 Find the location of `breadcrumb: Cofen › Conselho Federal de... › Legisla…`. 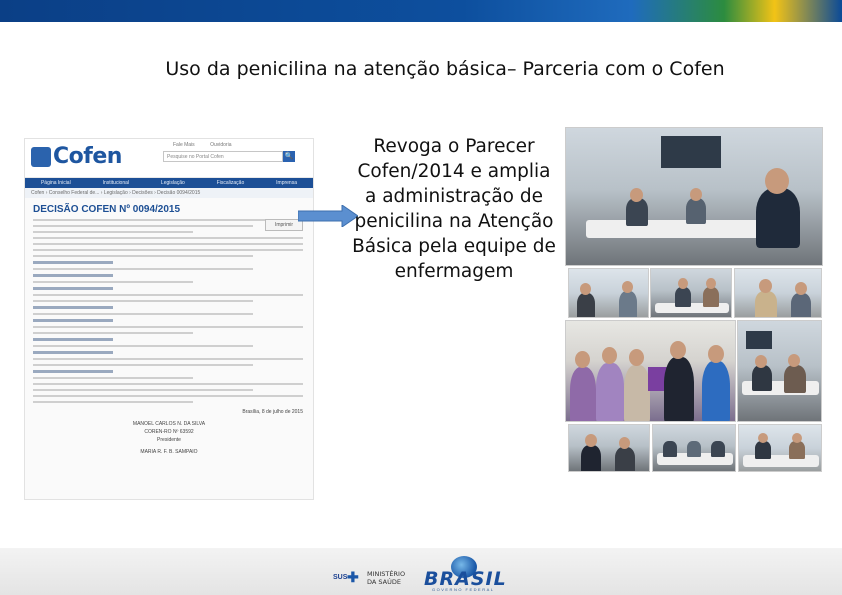

breadcrumb: Cofen › Conselho Federal de... › Legisla… is located at coordinates (169, 193).